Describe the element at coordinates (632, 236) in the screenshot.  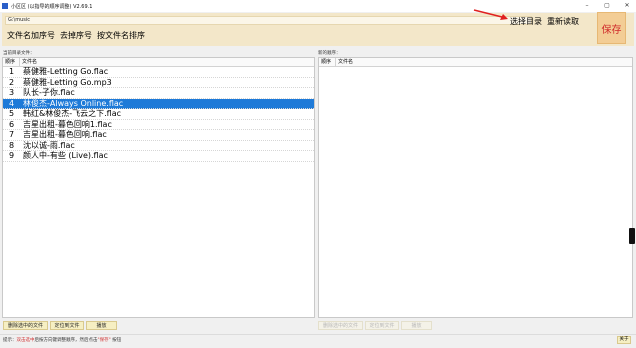
I see `scroll-handle` at that location.